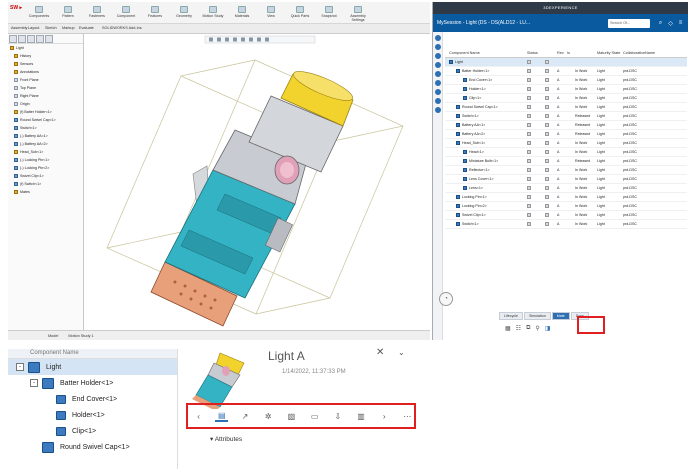  What do you see at coordinates (45, 120) in the screenshot?
I see `tree-item: Round Swivel Cap<1>` at bounding box center [45, 120].